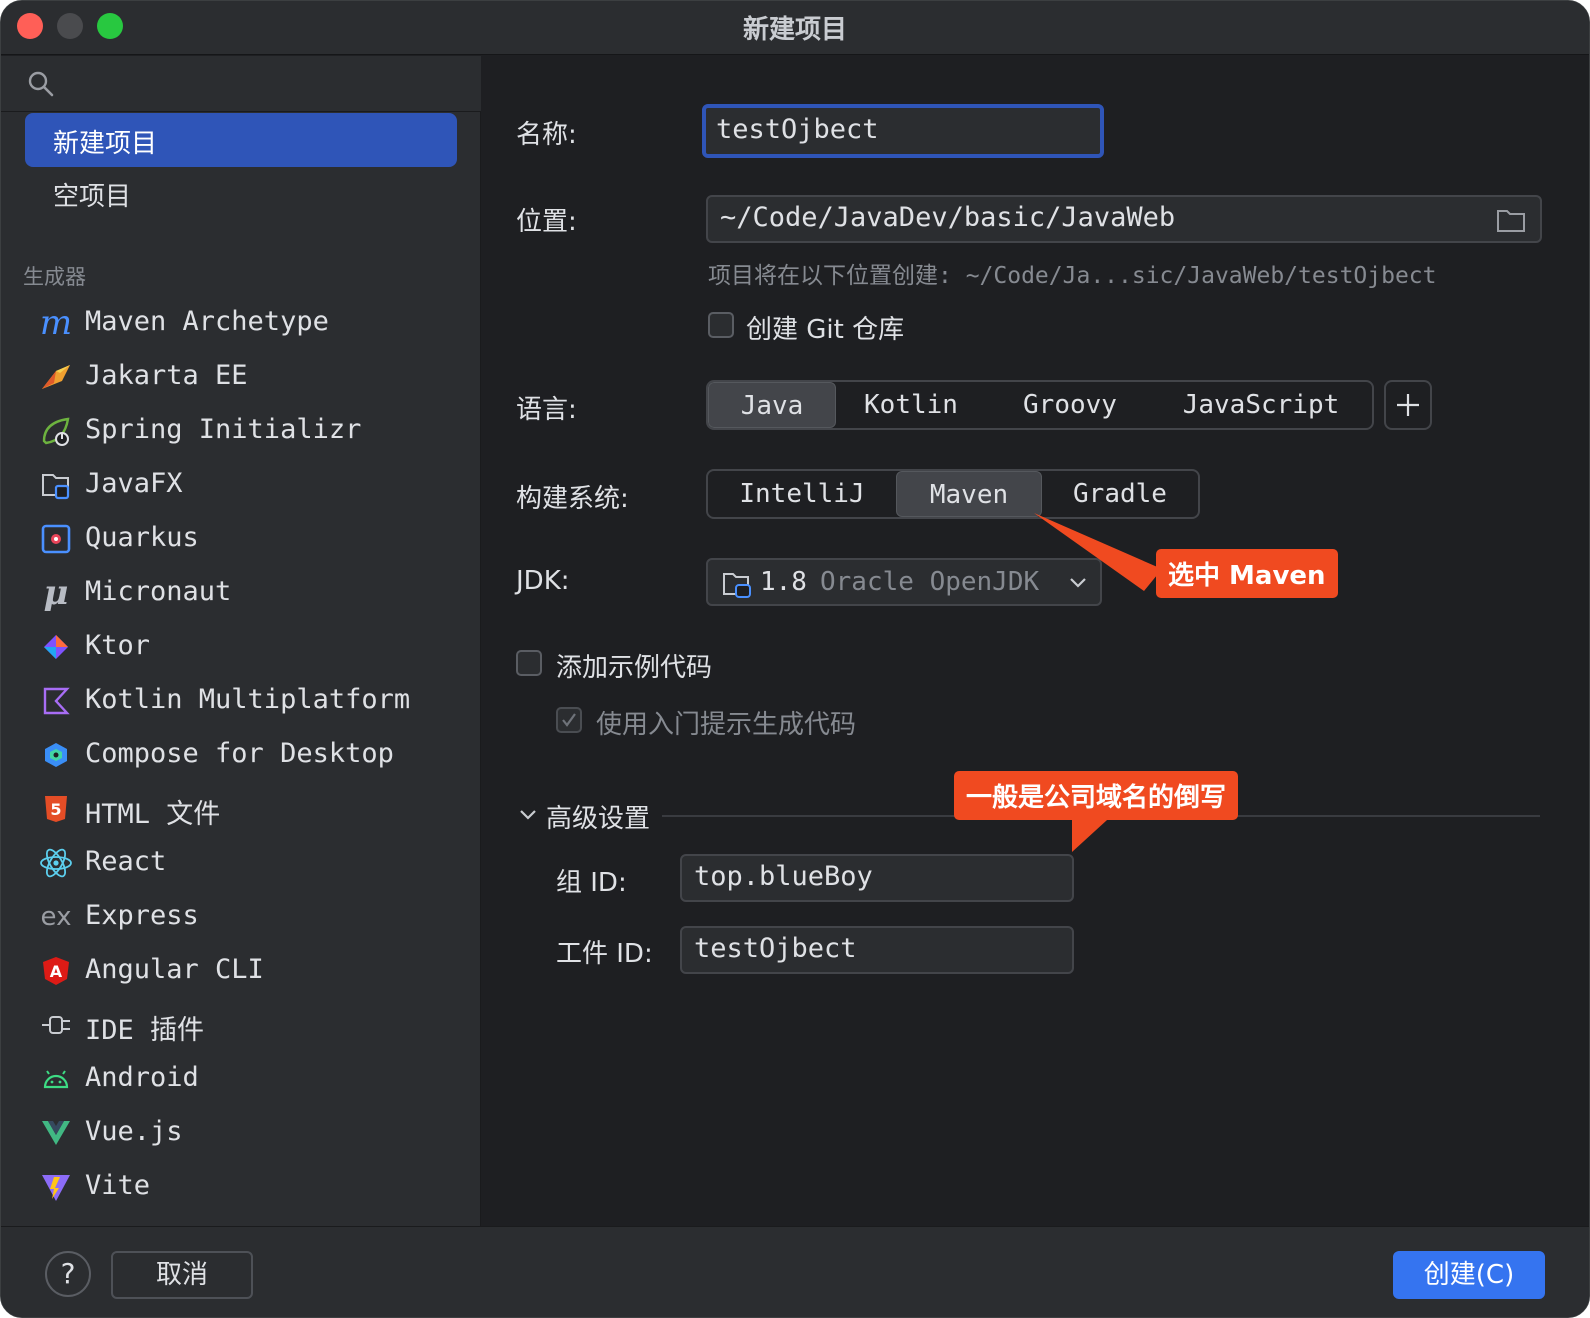 The height and width of the screenshot is (1318, 1590). I want to click on advanced-settings-toggle: 高级设置, so click(598, 816).